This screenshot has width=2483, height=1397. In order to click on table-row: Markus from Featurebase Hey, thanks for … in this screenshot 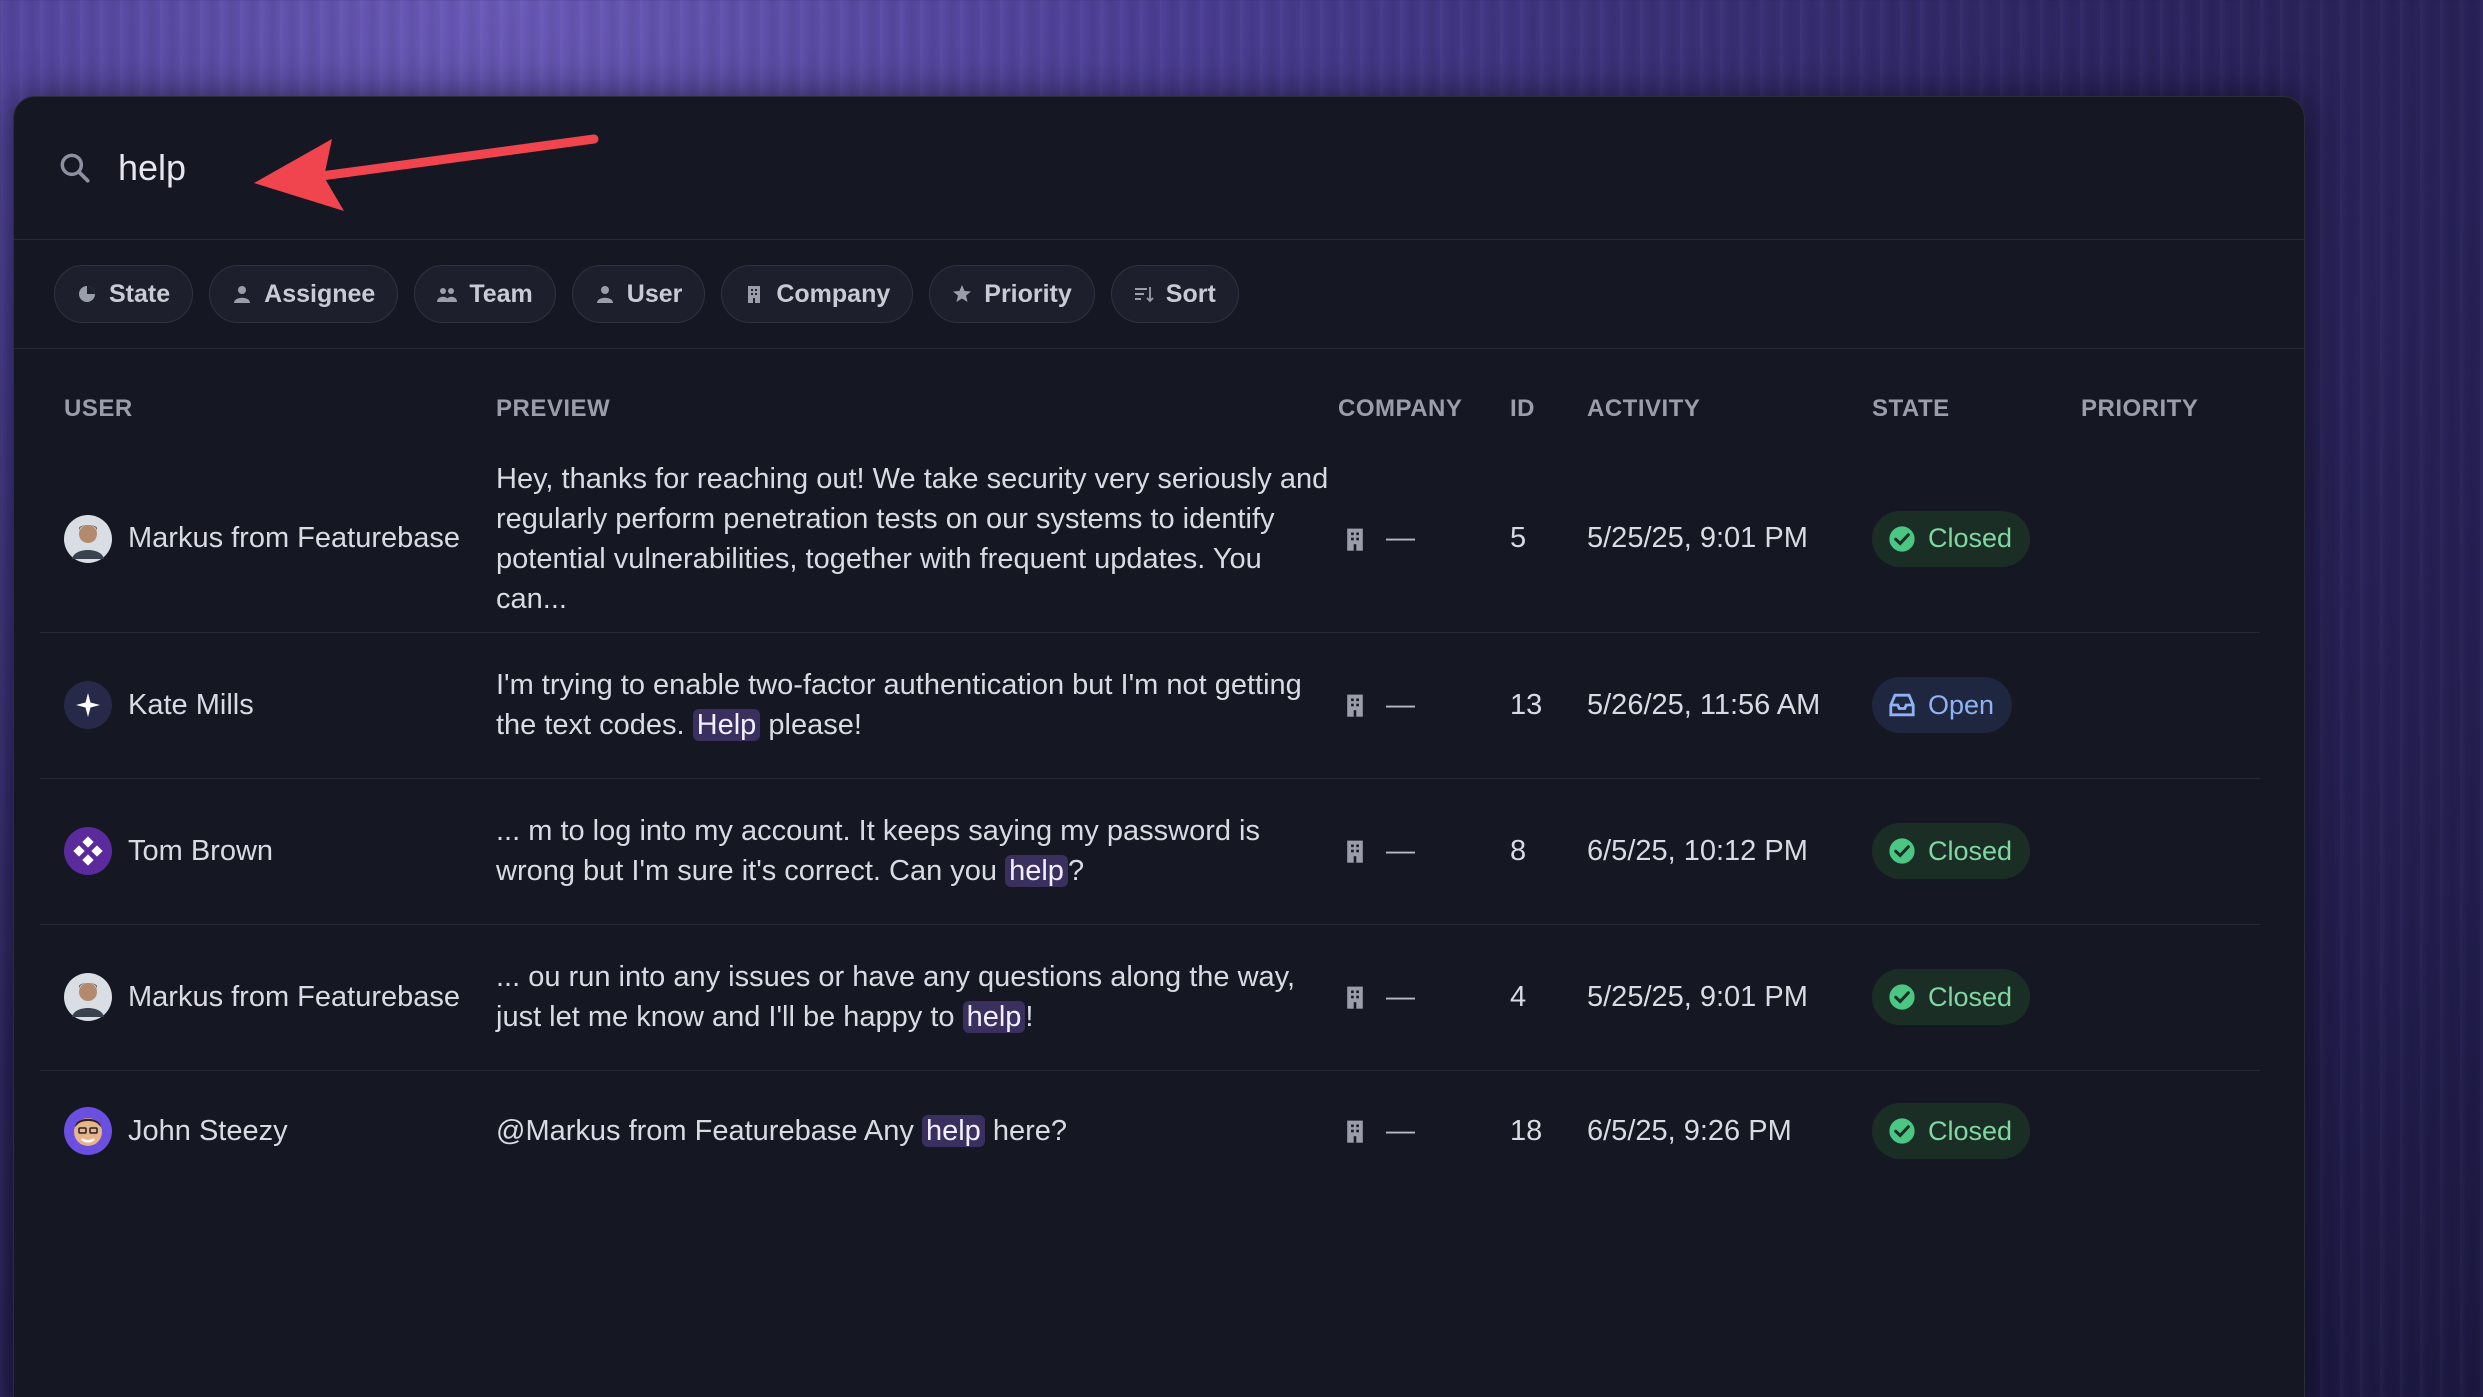, I will do `click(1150, 539)`.